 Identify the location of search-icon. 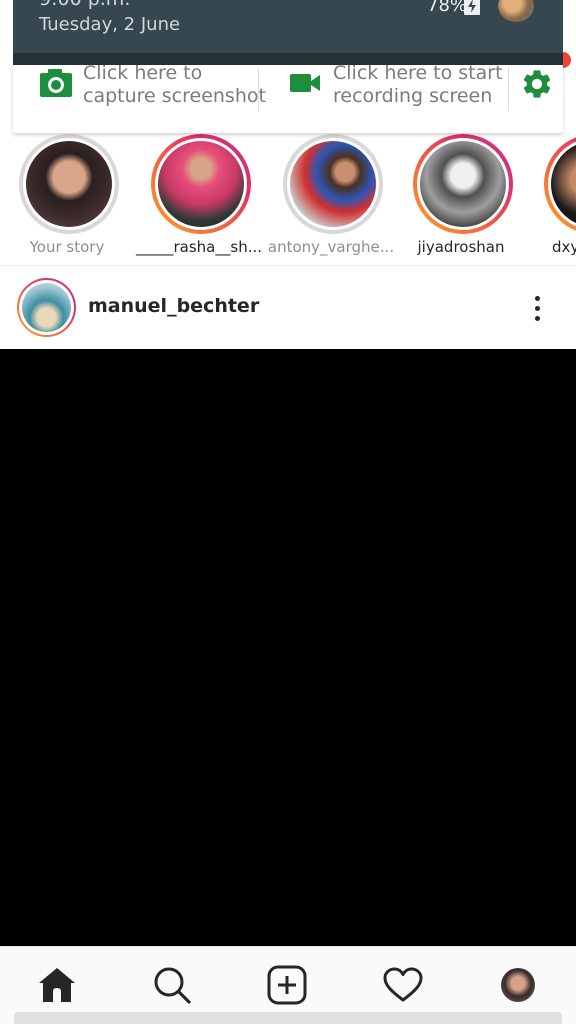
(172, 985).